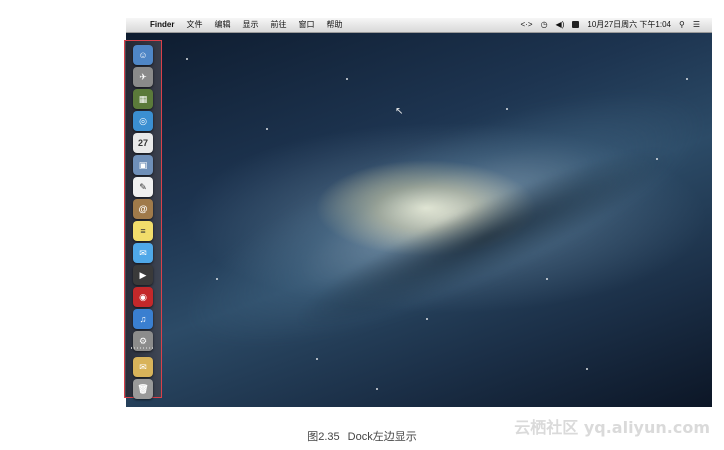 This screenshot has height=450, width=724. Describe the element at coordinates (143, 77) in the screenshot. I see `dock-launchpad-icon: ✈` at that location.